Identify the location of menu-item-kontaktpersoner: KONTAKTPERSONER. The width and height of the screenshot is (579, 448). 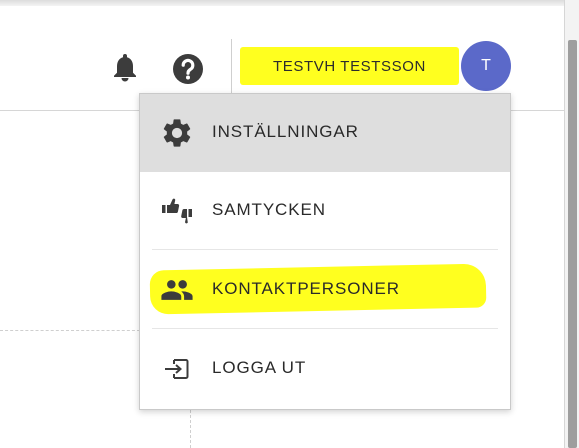
(325, 290).